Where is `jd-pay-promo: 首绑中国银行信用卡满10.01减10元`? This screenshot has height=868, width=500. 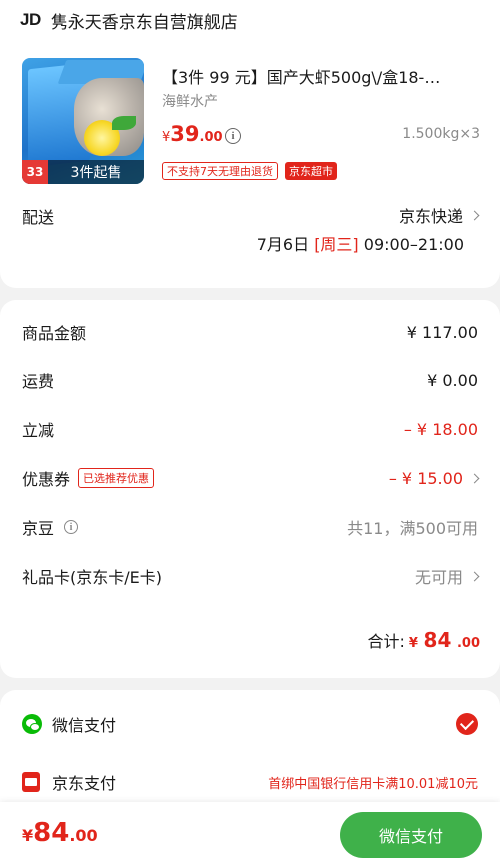
jd-pay-promo: 首绑中国银行信用卡满10.01减10元 is located at coordinates (373, 784).